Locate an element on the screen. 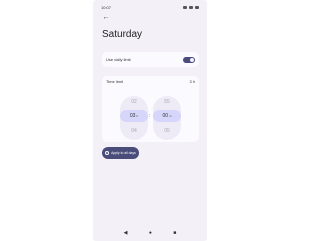  daily-limit-label: Use daily limit is located at coordinates (118, 59).